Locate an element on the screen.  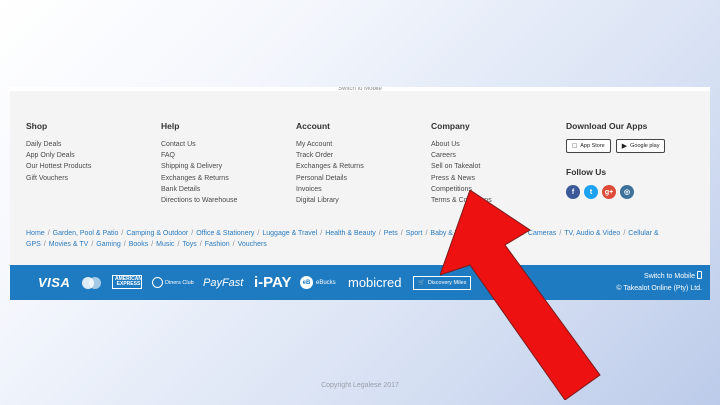
column-heading: Account is located at coordinates (313, 126).